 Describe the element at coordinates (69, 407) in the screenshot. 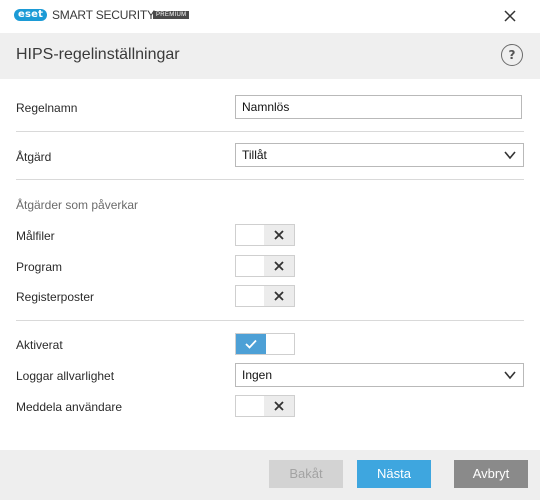

I see `notify-user-label: Meddela användare` at that location.